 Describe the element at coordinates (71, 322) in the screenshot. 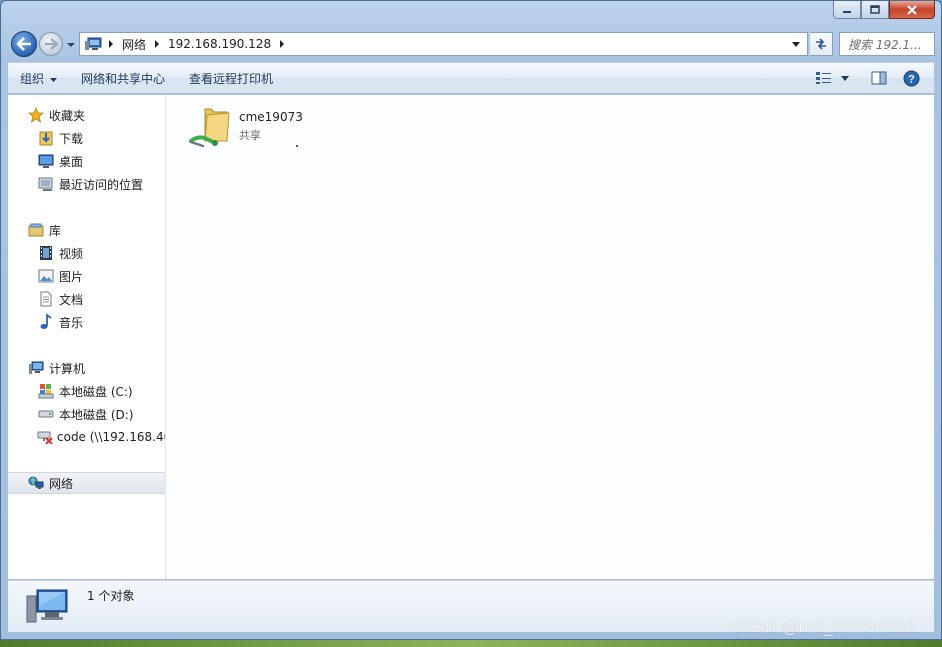

I see `sidebar-item-label: 音乐` at that location.